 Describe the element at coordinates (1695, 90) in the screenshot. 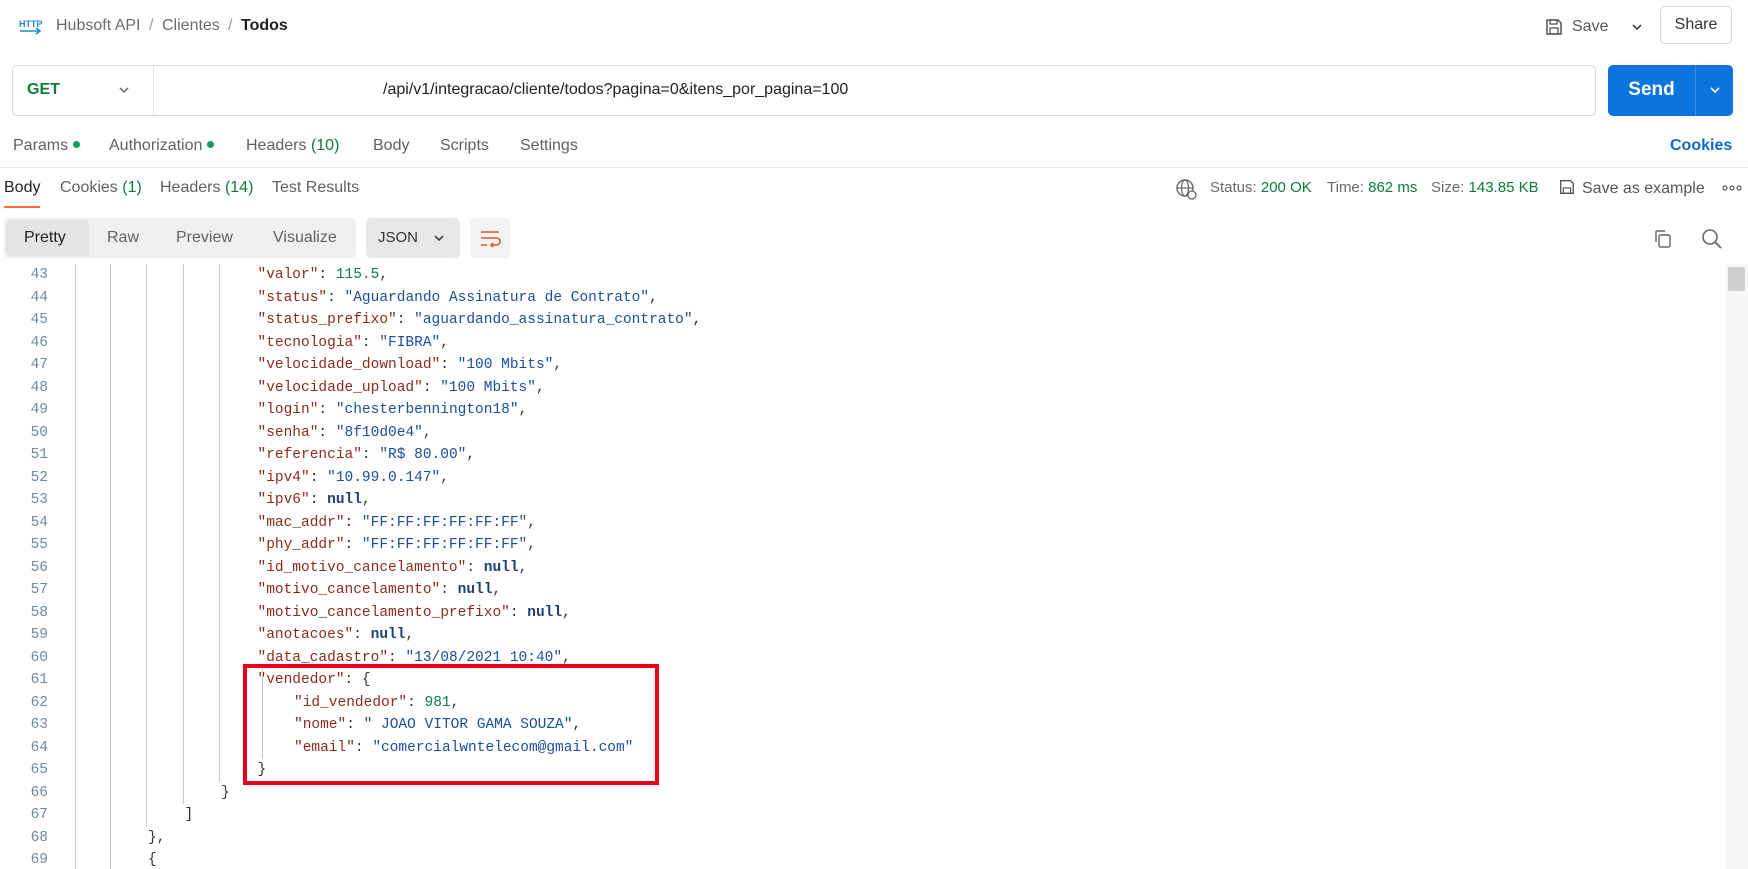

I see `send-divider` at that location.